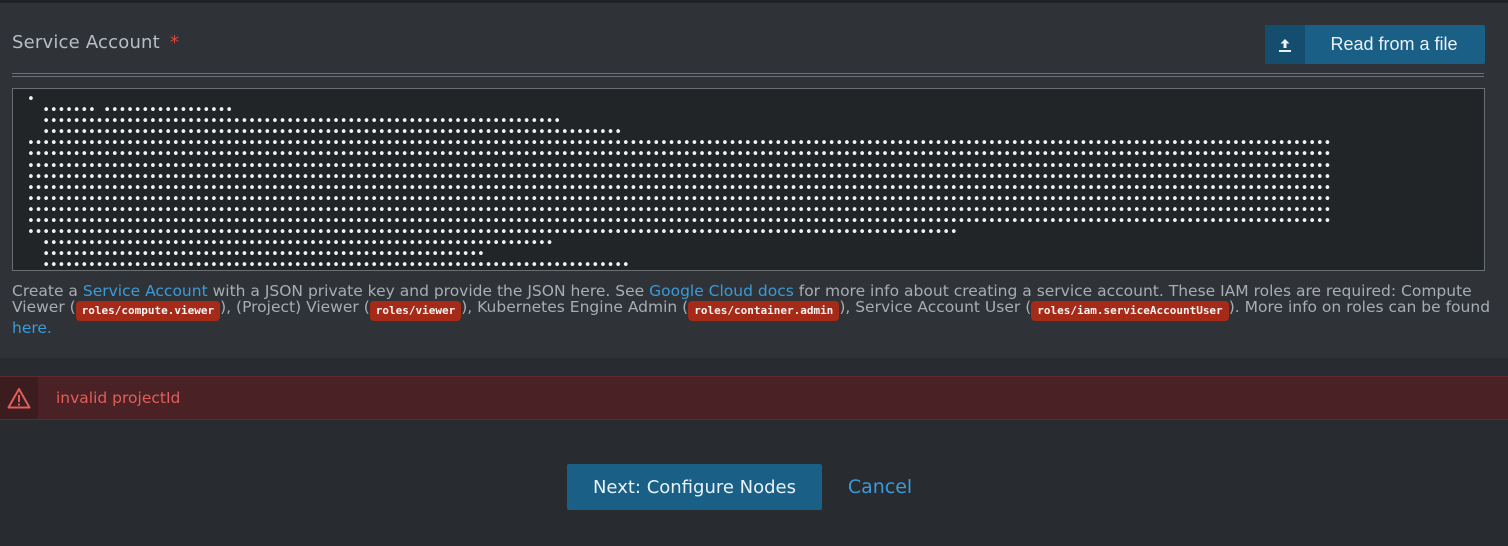  I want to click on required-marker: *, so click(174, 42).